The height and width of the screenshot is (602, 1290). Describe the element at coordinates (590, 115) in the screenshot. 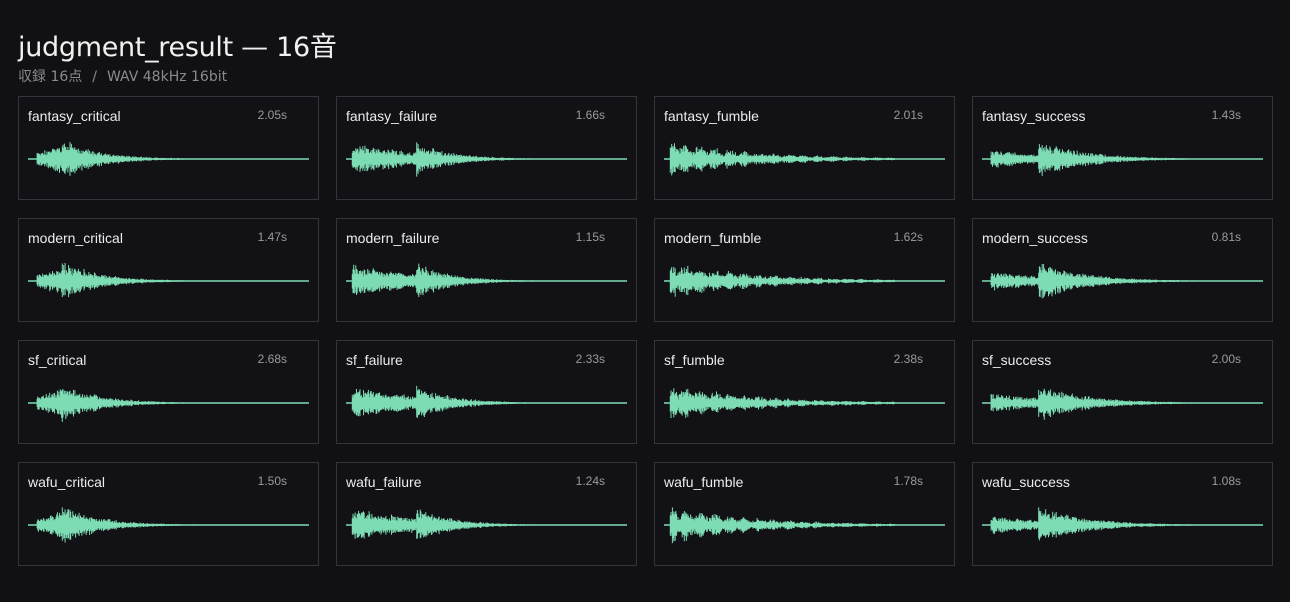

I see `sound-duration: 1.66s` at that location.